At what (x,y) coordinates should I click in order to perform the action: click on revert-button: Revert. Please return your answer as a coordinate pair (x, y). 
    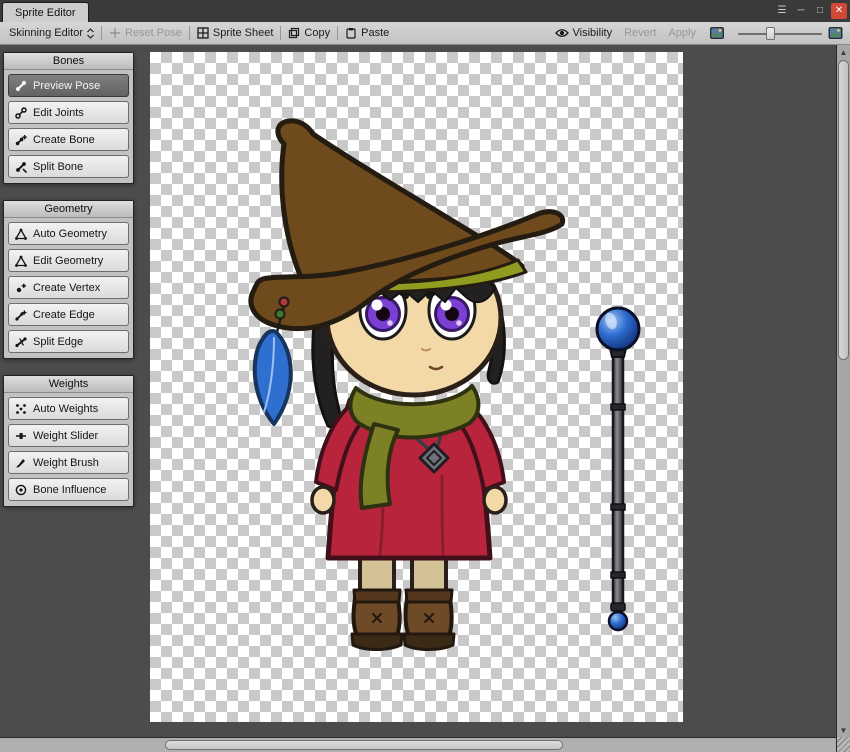
    Looking at the image, I should click on (640, 33).